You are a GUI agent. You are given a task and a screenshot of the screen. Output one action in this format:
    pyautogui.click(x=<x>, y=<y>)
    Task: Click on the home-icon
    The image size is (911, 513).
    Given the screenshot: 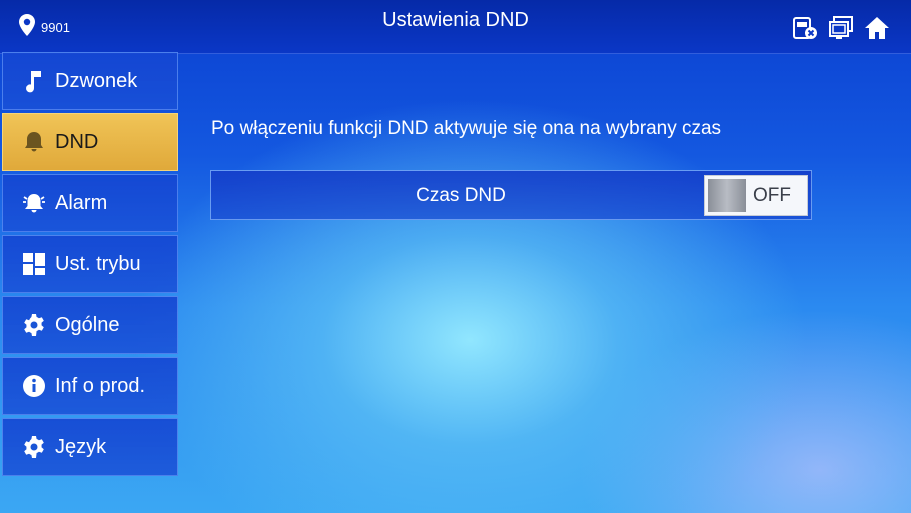 What is the action you would take?
    pyautogui.click(x=877, y=28)
    